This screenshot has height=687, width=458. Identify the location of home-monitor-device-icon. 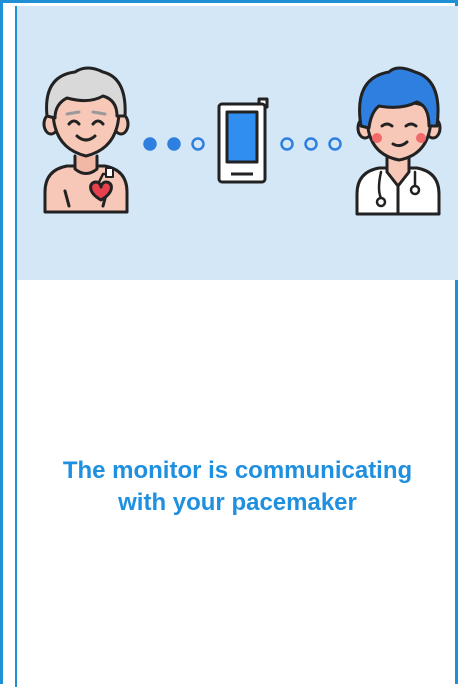
(243, 140).